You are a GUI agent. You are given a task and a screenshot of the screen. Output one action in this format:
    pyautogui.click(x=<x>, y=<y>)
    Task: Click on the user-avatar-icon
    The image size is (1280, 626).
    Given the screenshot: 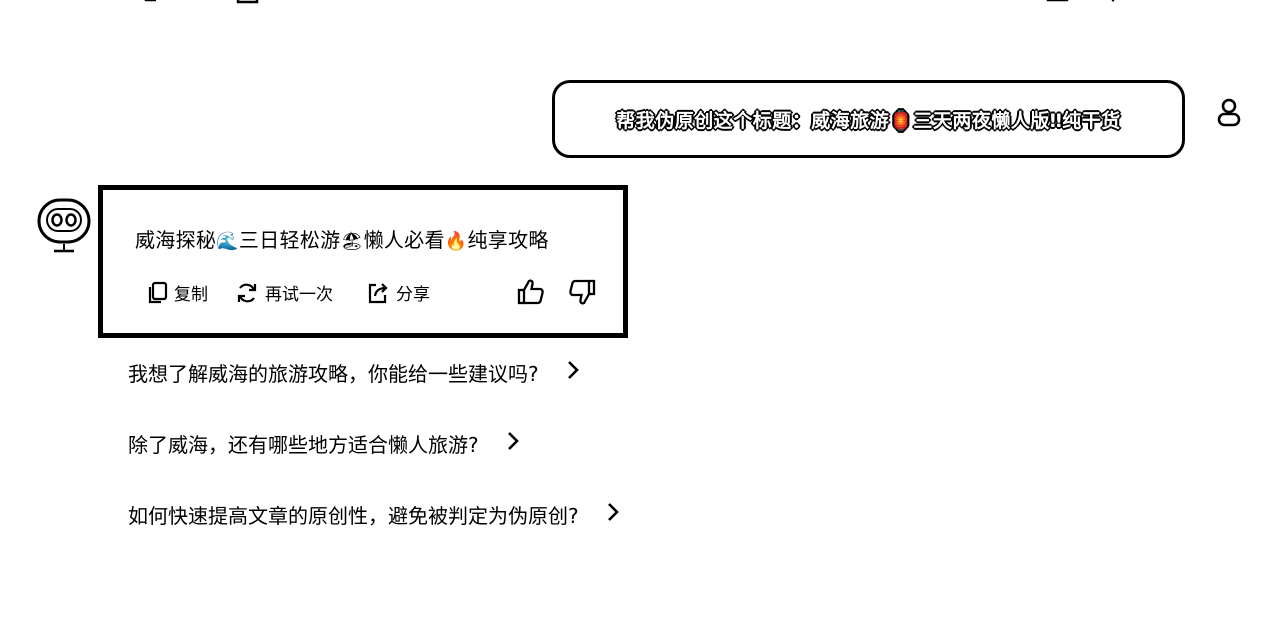 What is the action you would take?
    pyautogui.click(x=1229, y=115)
    